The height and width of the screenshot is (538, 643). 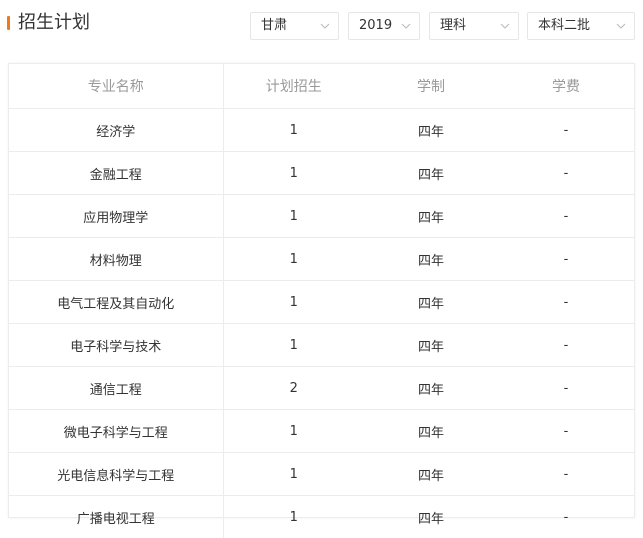 I want to click on batch-select: 本科二批, so click(x=581, y=26).